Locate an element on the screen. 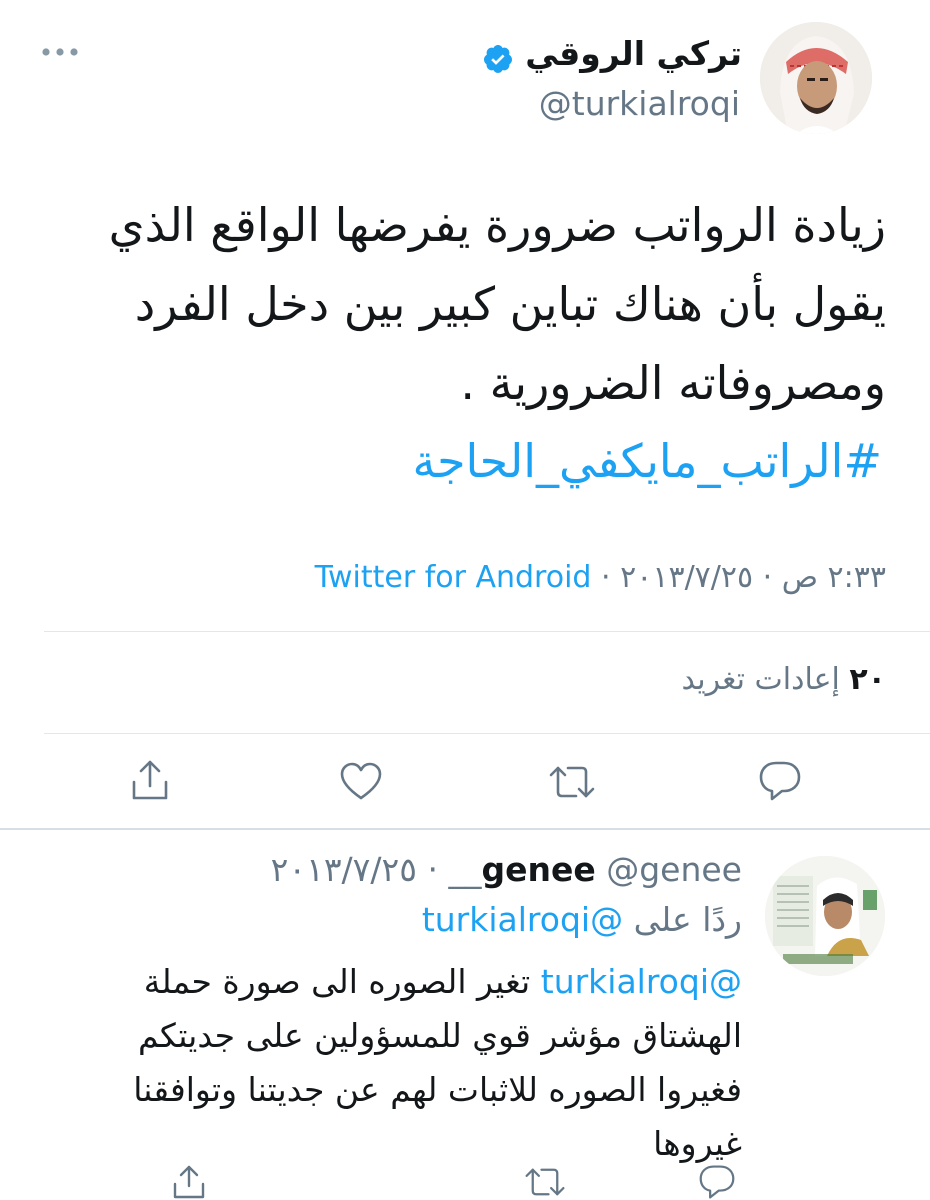 This screenshot has width=930, height=1200. author-avatar is located at coordinates (816, 78).